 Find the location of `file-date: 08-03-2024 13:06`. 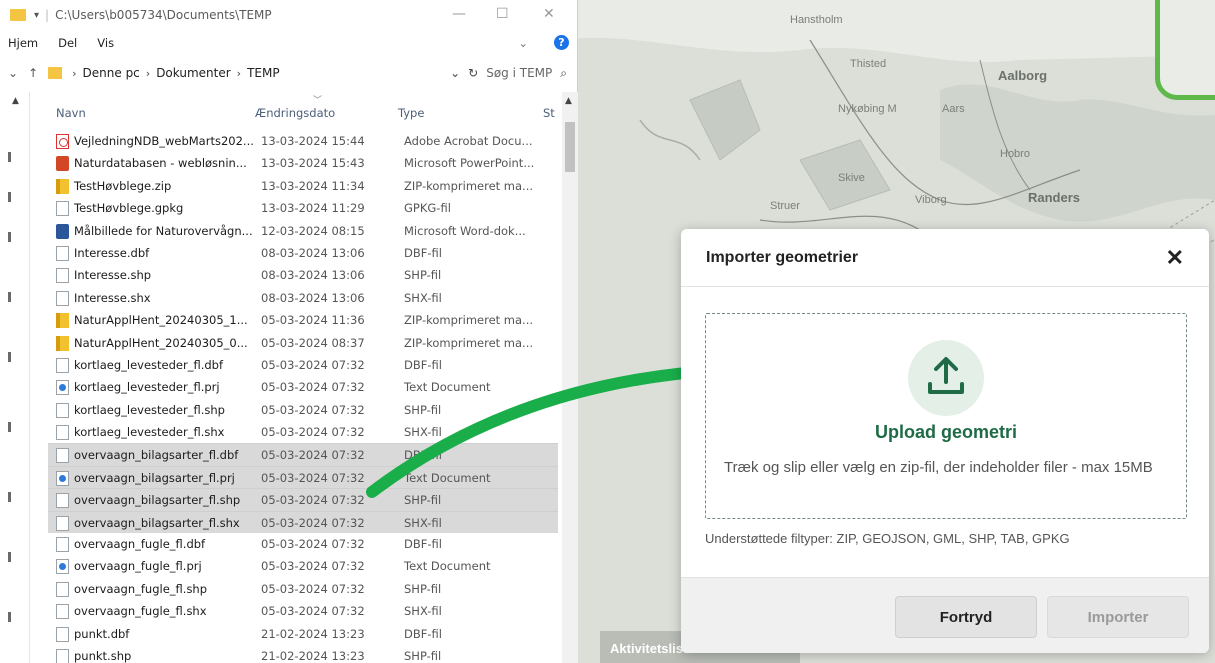

file-date: 08-03-2024 13:06 is located at coordinates (313, 275).